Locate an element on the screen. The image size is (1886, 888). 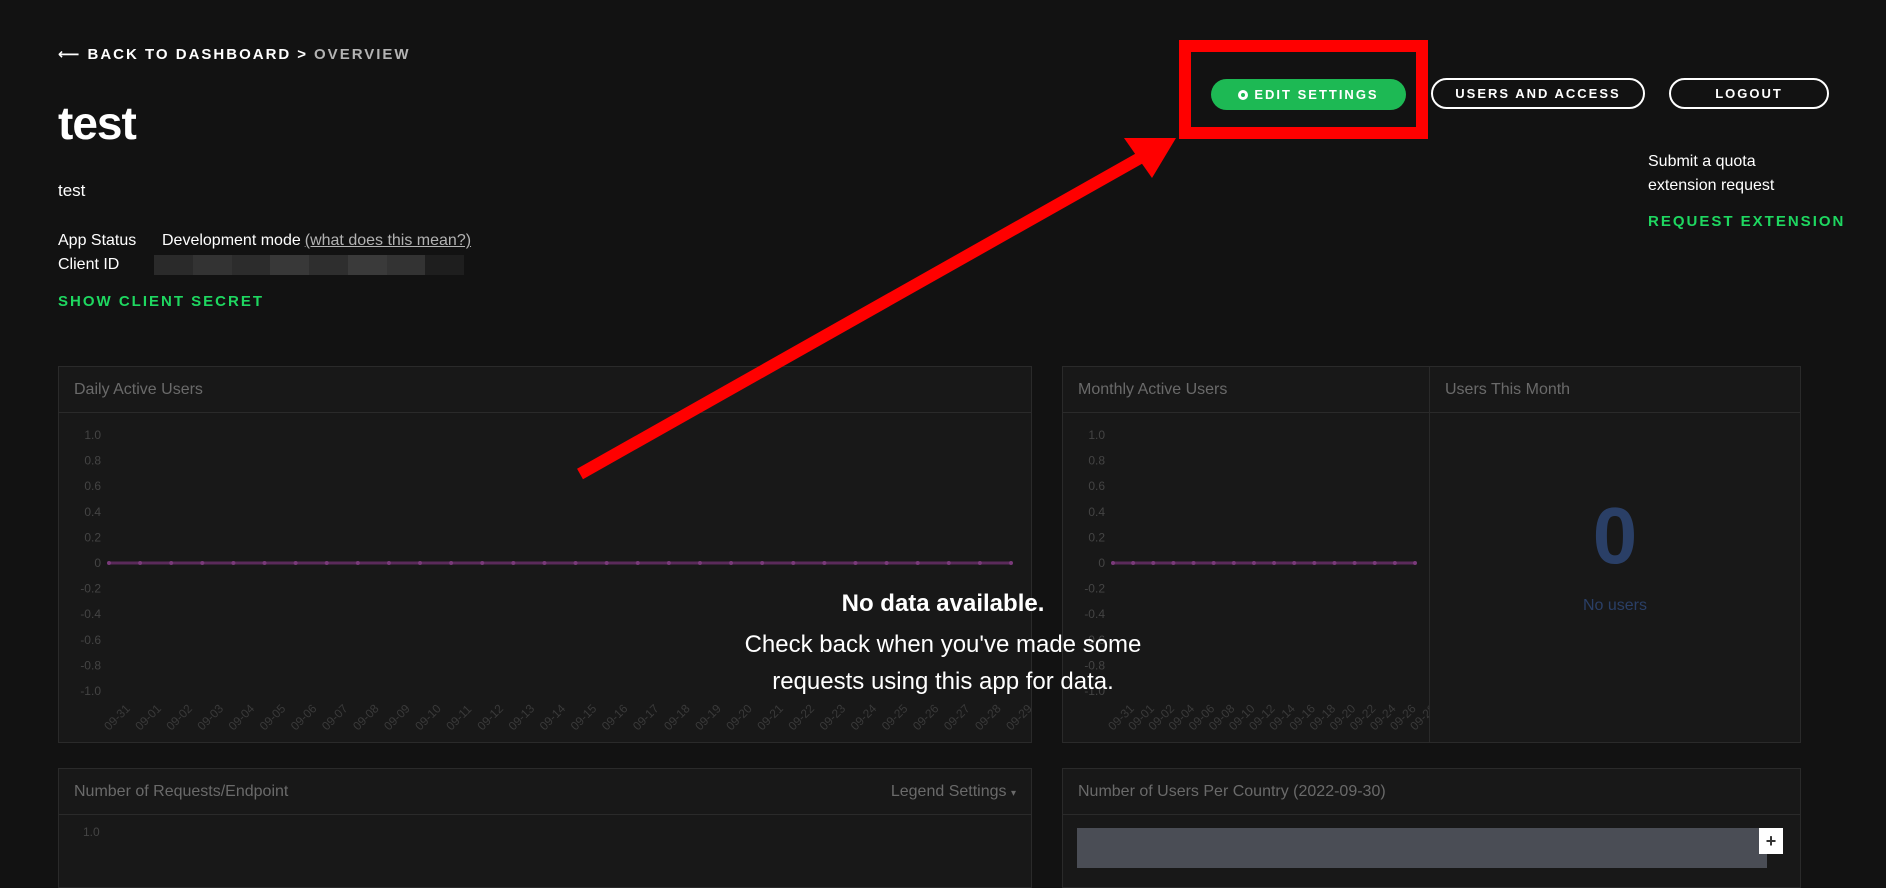
panel-title-requests: Number of Requests/Endpoint is located at coordinates (181, 791).